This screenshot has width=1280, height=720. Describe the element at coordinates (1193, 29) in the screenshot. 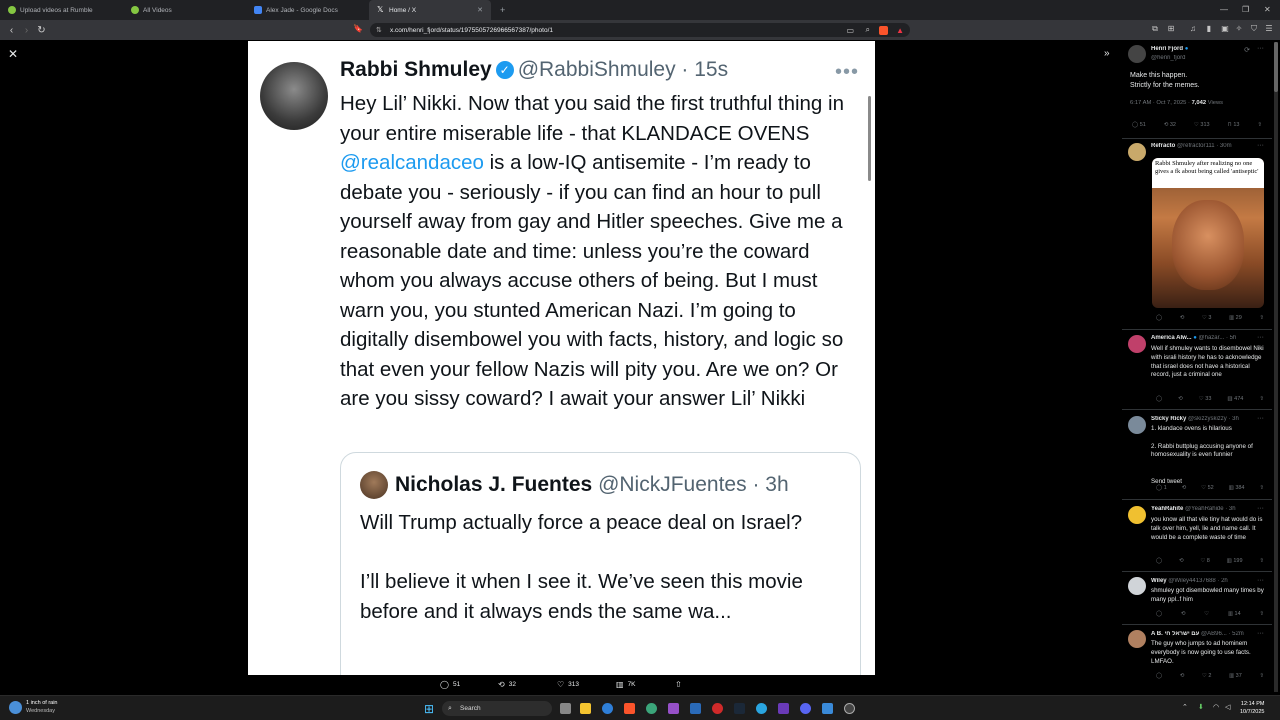

I see `media-icon: ♫` at that location.